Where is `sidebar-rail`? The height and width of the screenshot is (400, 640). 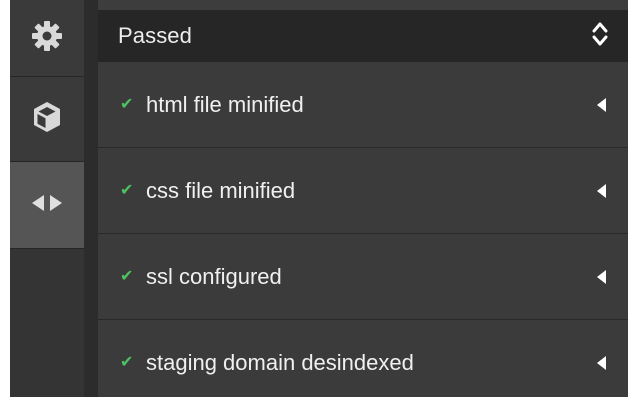
sidebar-rail is located at coordinates (47, 198).